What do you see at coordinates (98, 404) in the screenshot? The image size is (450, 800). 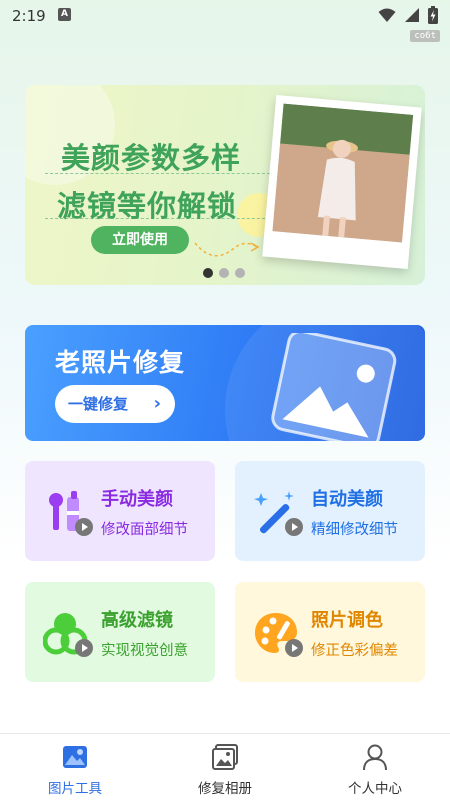 I see `restore-button-label: 一键修复` at bounding box center [98, 404].